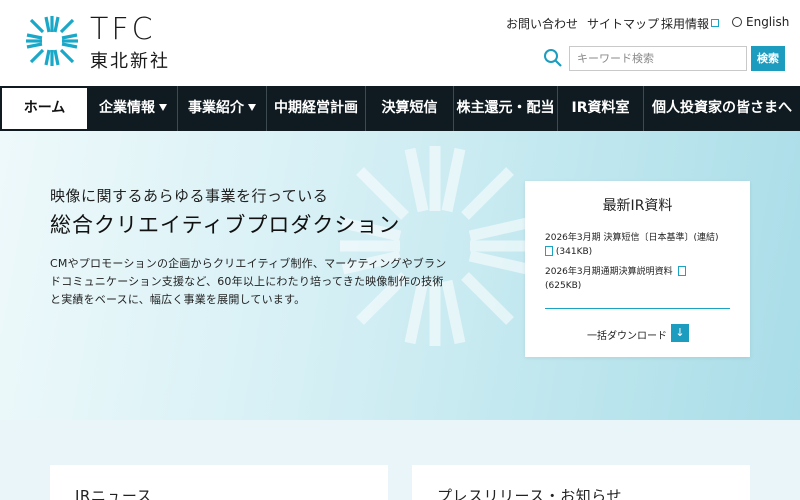 The width and height of the screenshot is (800, 500). I want to click on hero-title: 総合クリエイティブプロダクション, so click(225, 225).